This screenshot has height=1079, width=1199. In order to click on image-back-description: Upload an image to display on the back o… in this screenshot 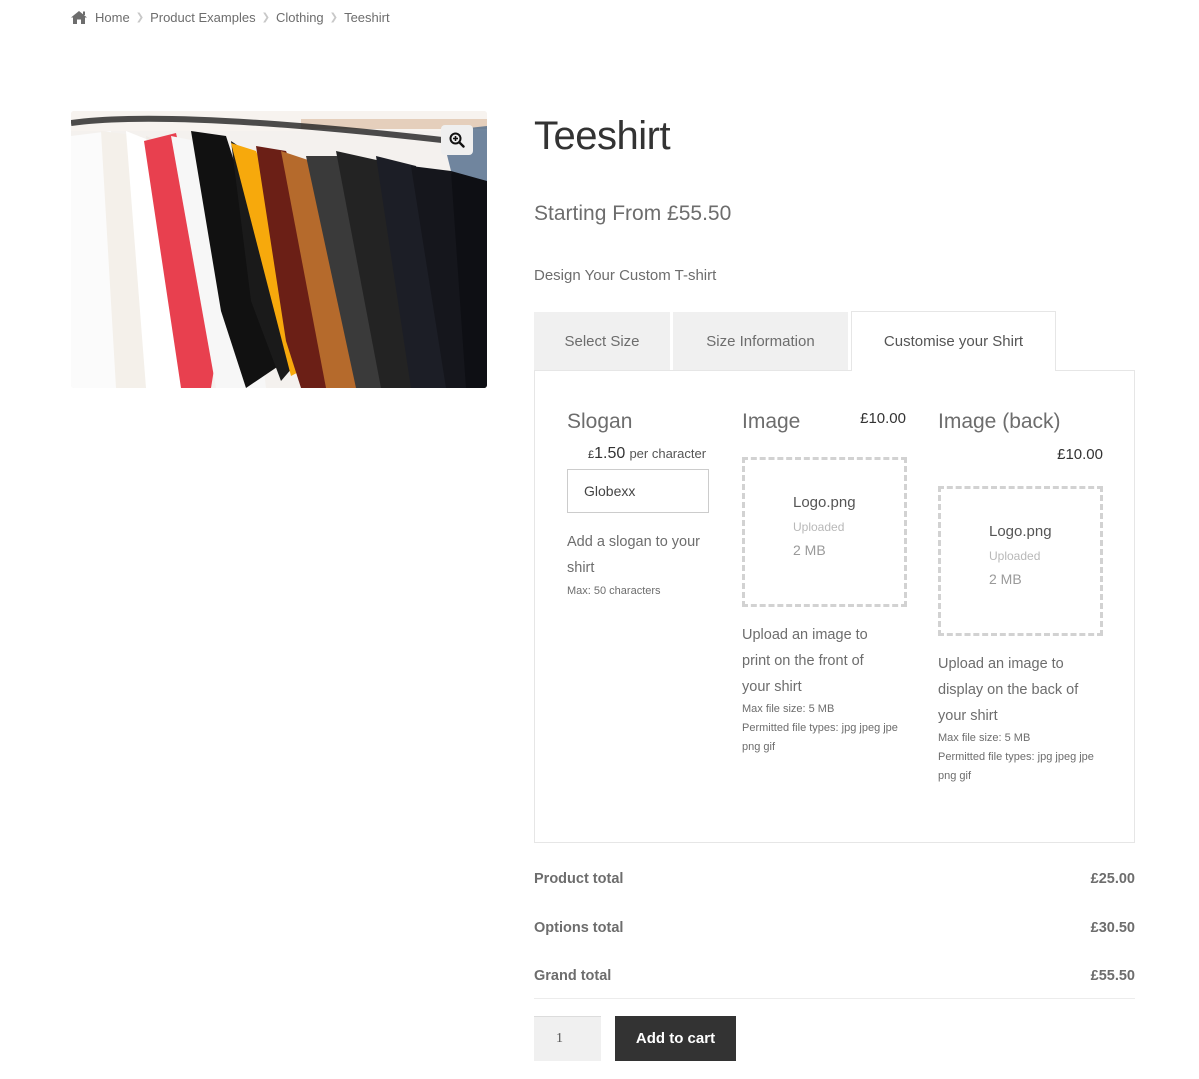, I will do `click(1008, 690)`.